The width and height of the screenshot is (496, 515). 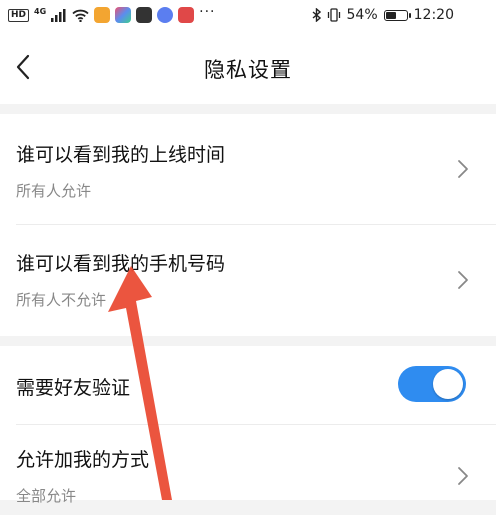 What do you see at coordinates (316, 15) in the screenshot?
I see `bluetooth-icon` at bounding box center [316, 15].